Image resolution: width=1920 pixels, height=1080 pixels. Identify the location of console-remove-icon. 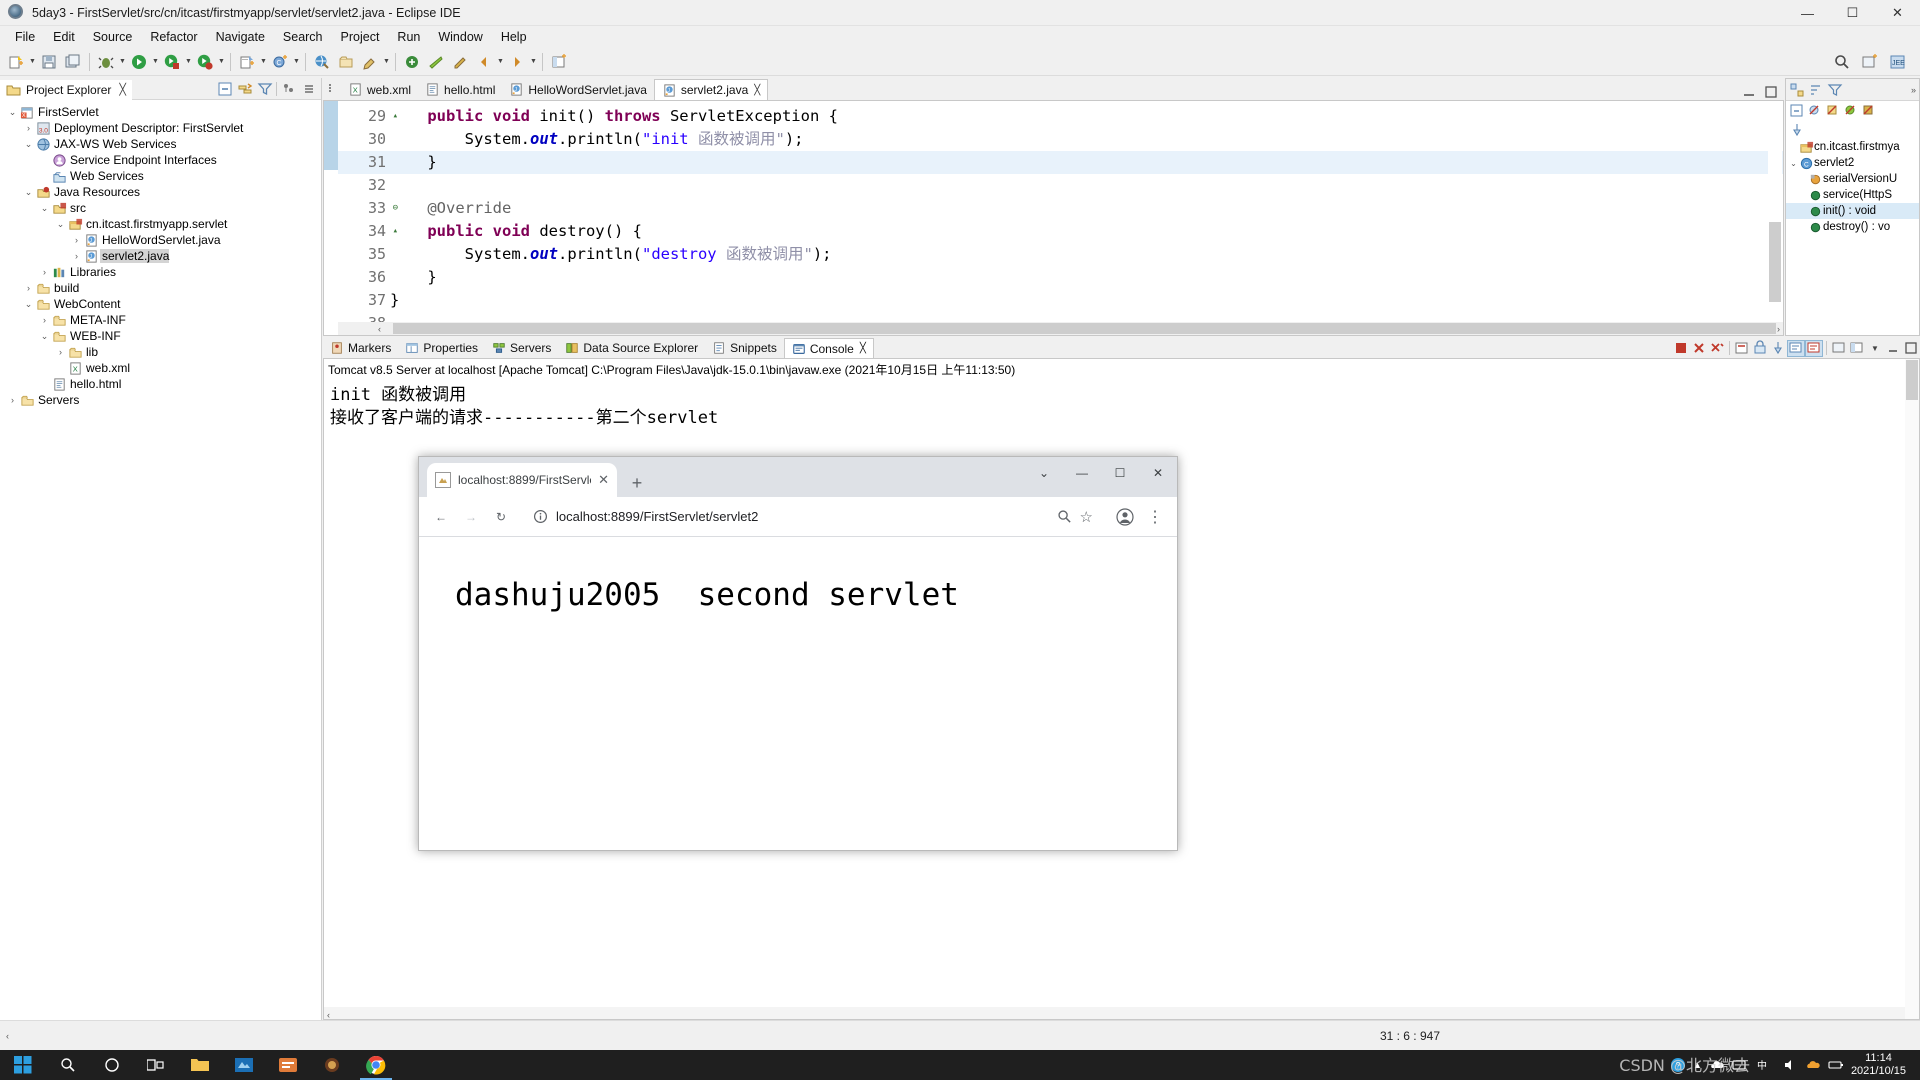
(1699, 348).